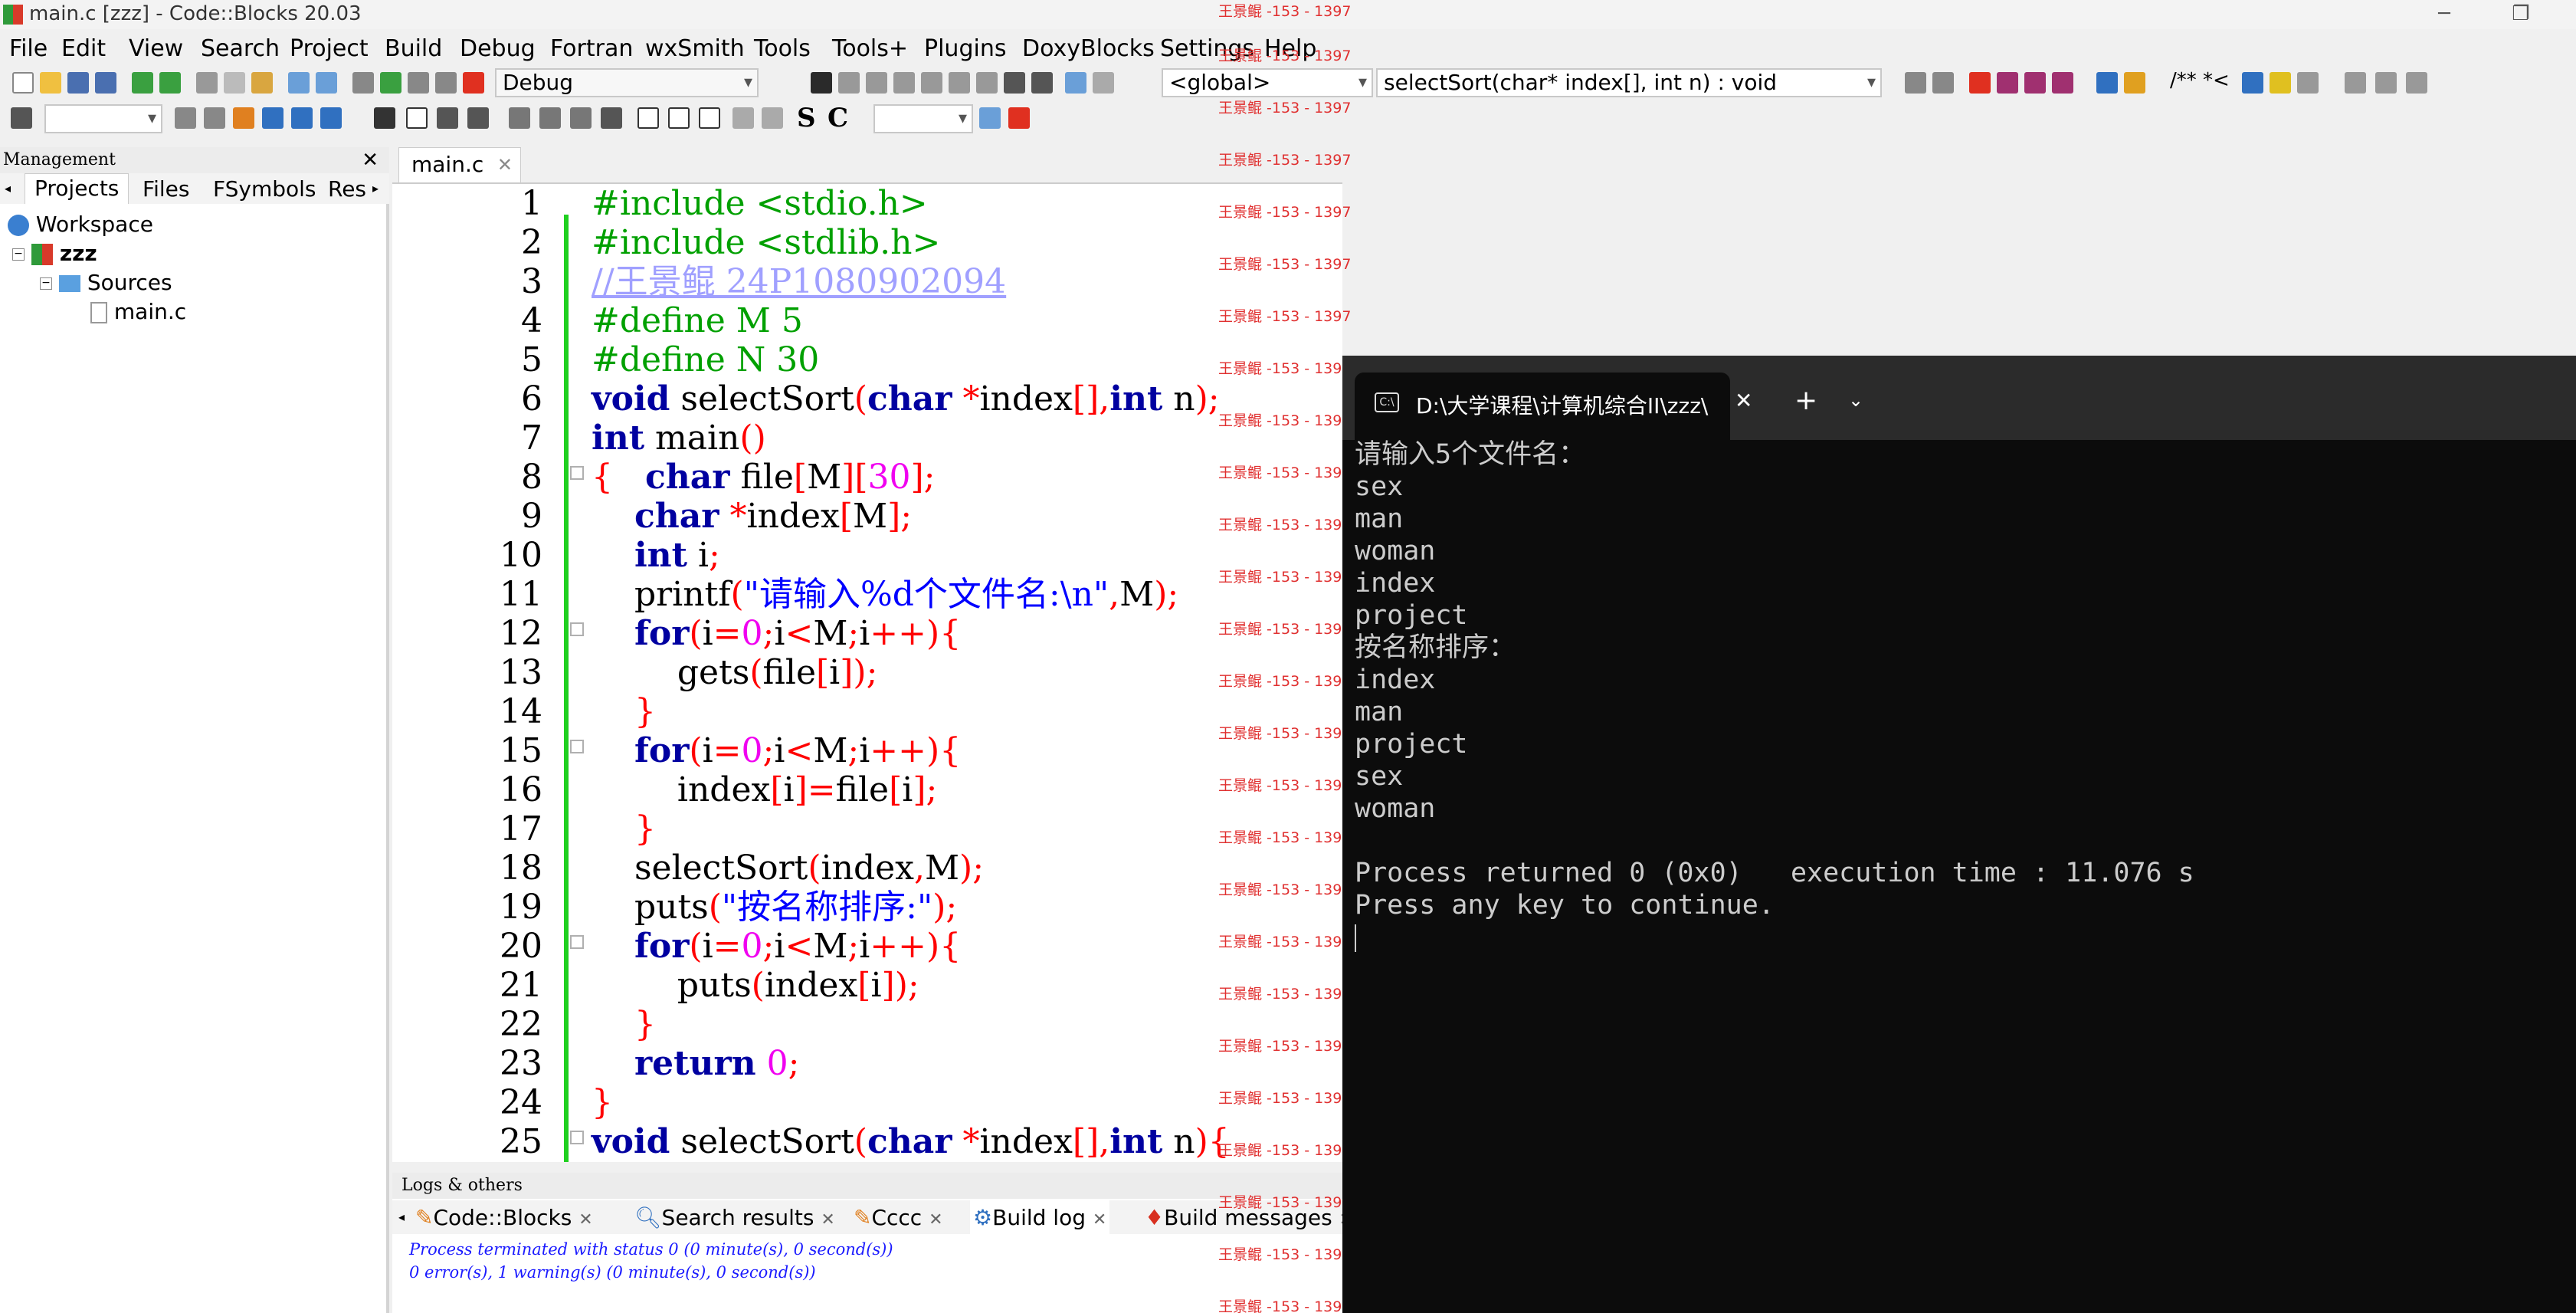  I want to click on c-button: C, so click(838, 118).